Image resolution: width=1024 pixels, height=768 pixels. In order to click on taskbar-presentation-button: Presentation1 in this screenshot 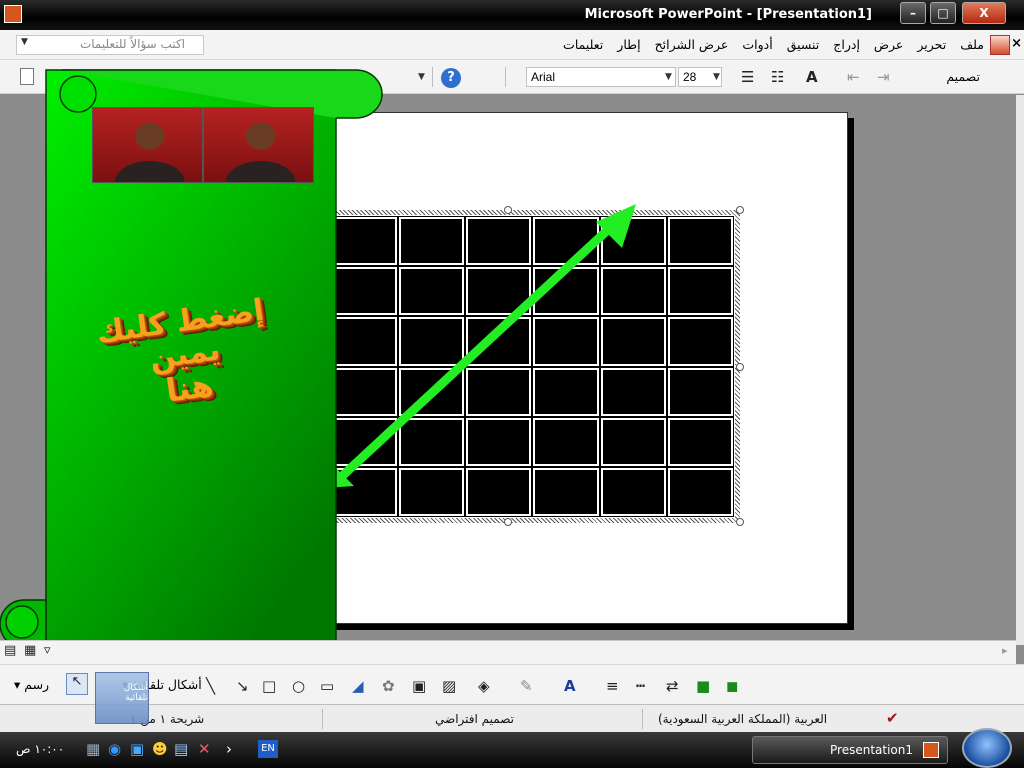, I will do `click(850, 750)`.